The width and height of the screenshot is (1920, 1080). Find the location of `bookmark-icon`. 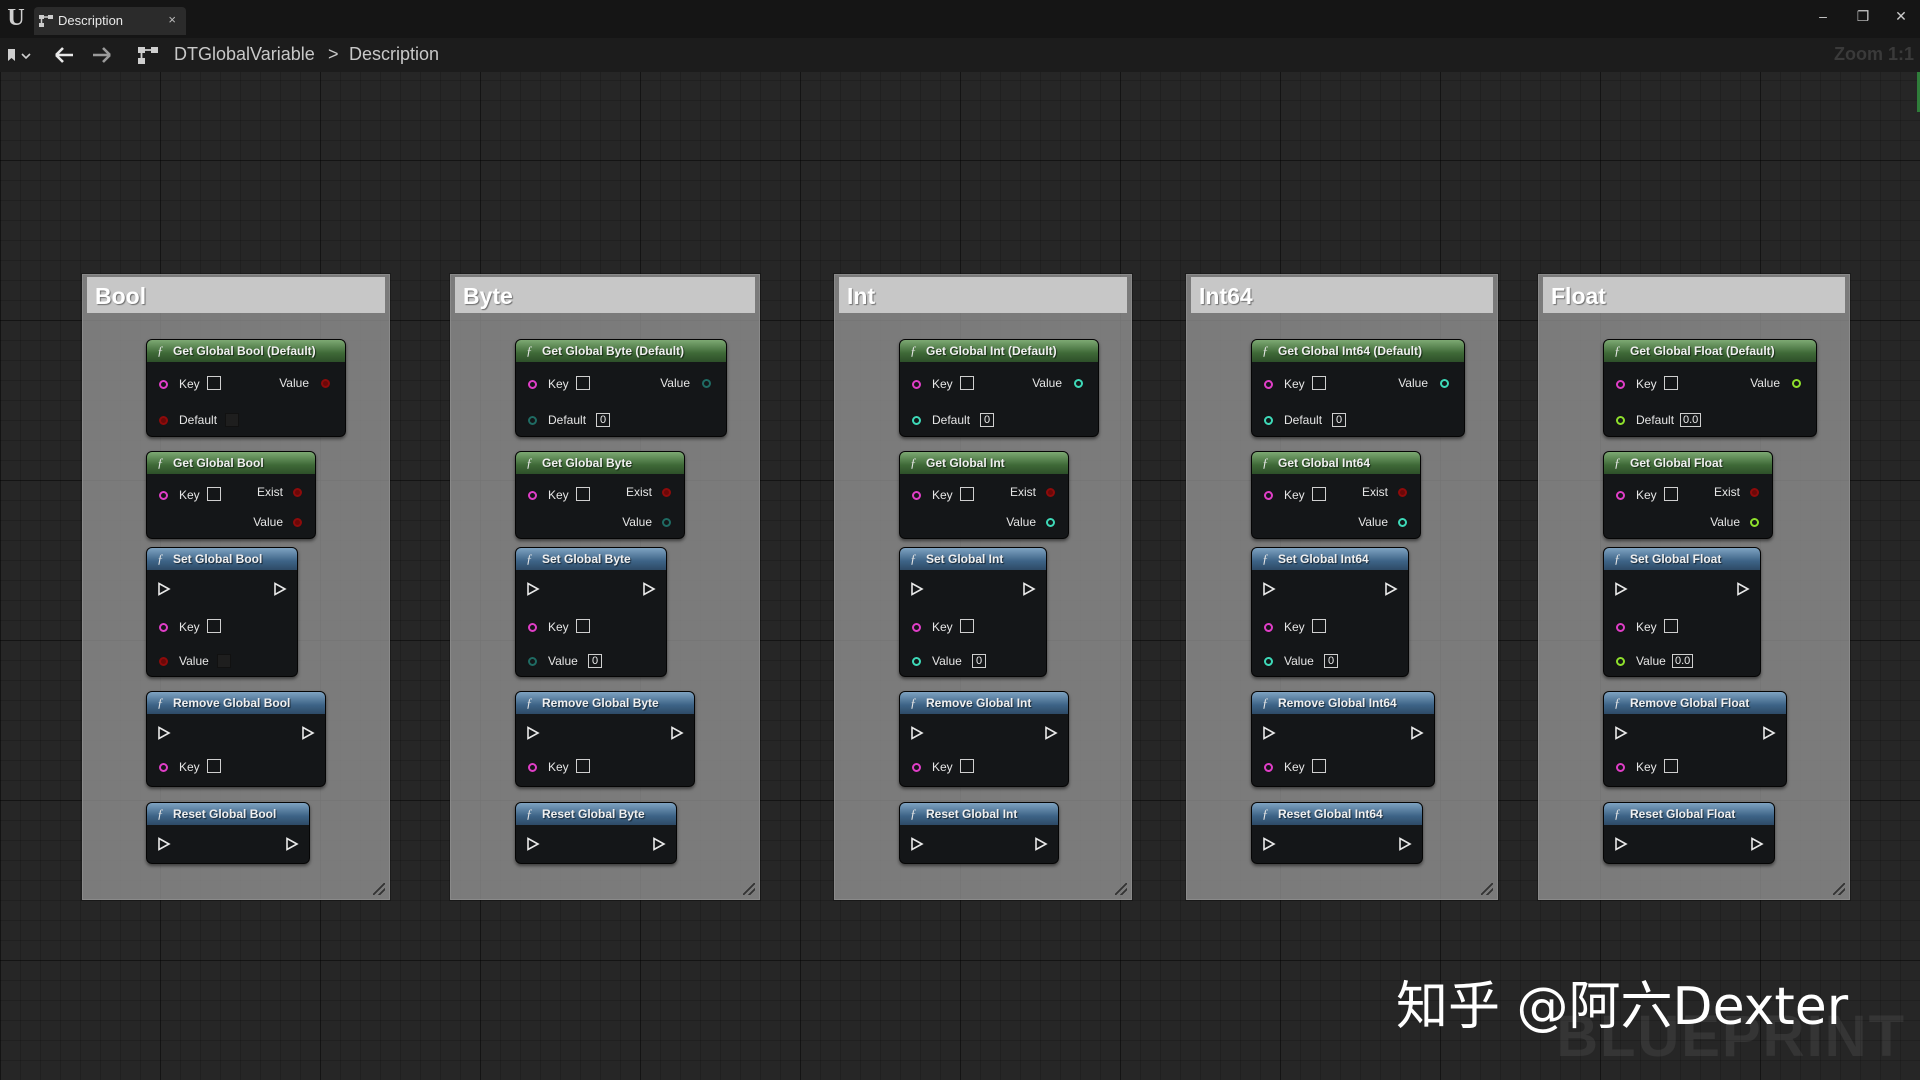

bookmark-icon is located at coordinates (20, 55).